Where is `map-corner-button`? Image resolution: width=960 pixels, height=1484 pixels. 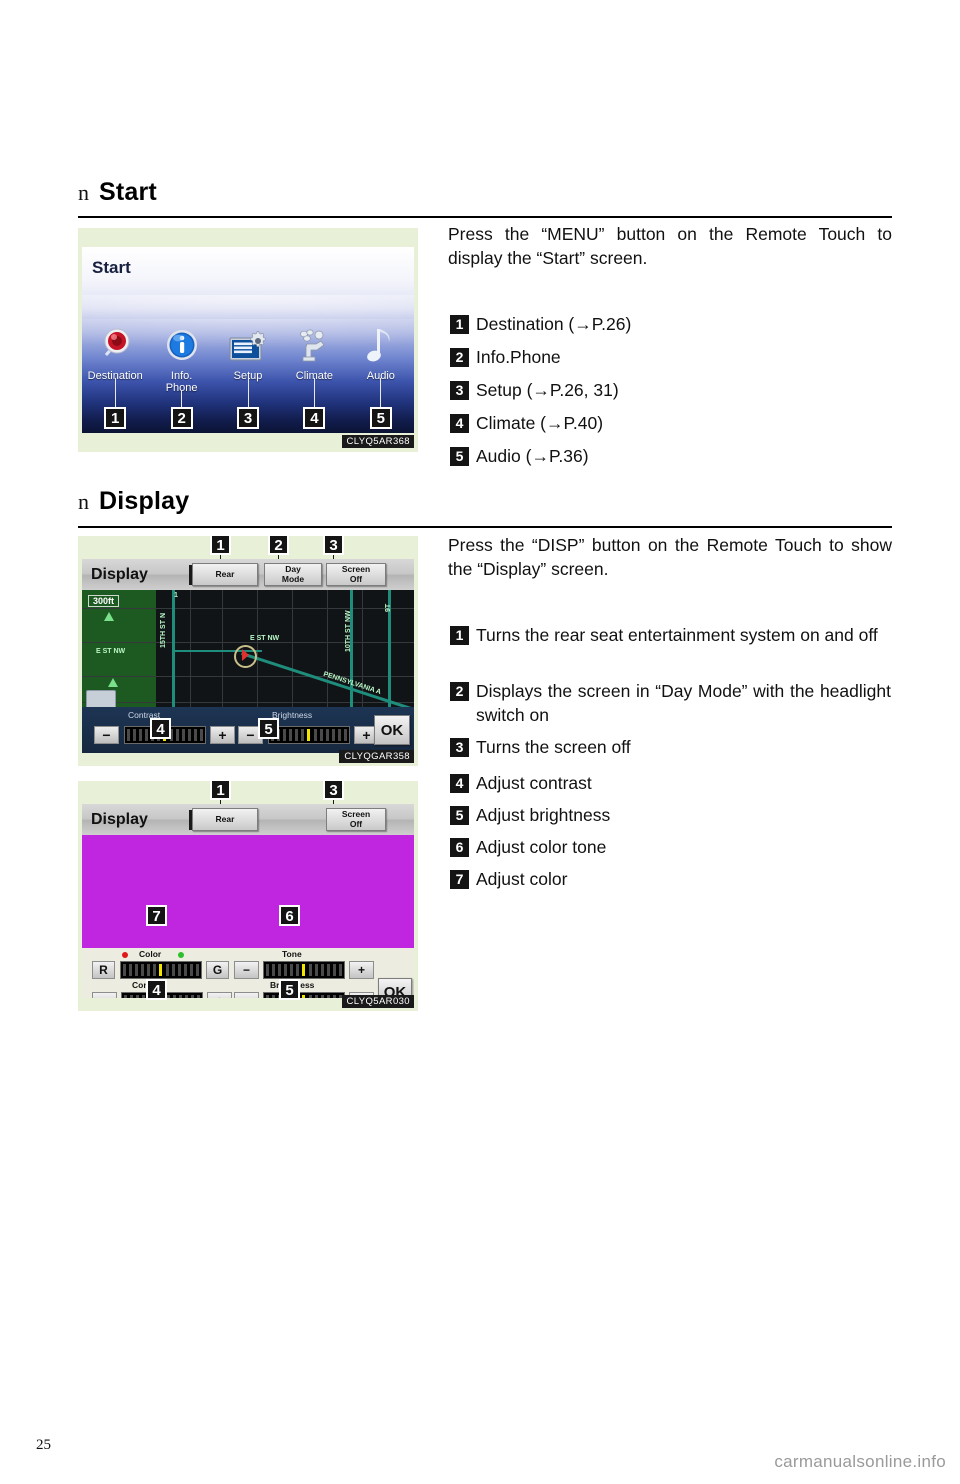 map-corner-button is located at coordinates (101, 698).